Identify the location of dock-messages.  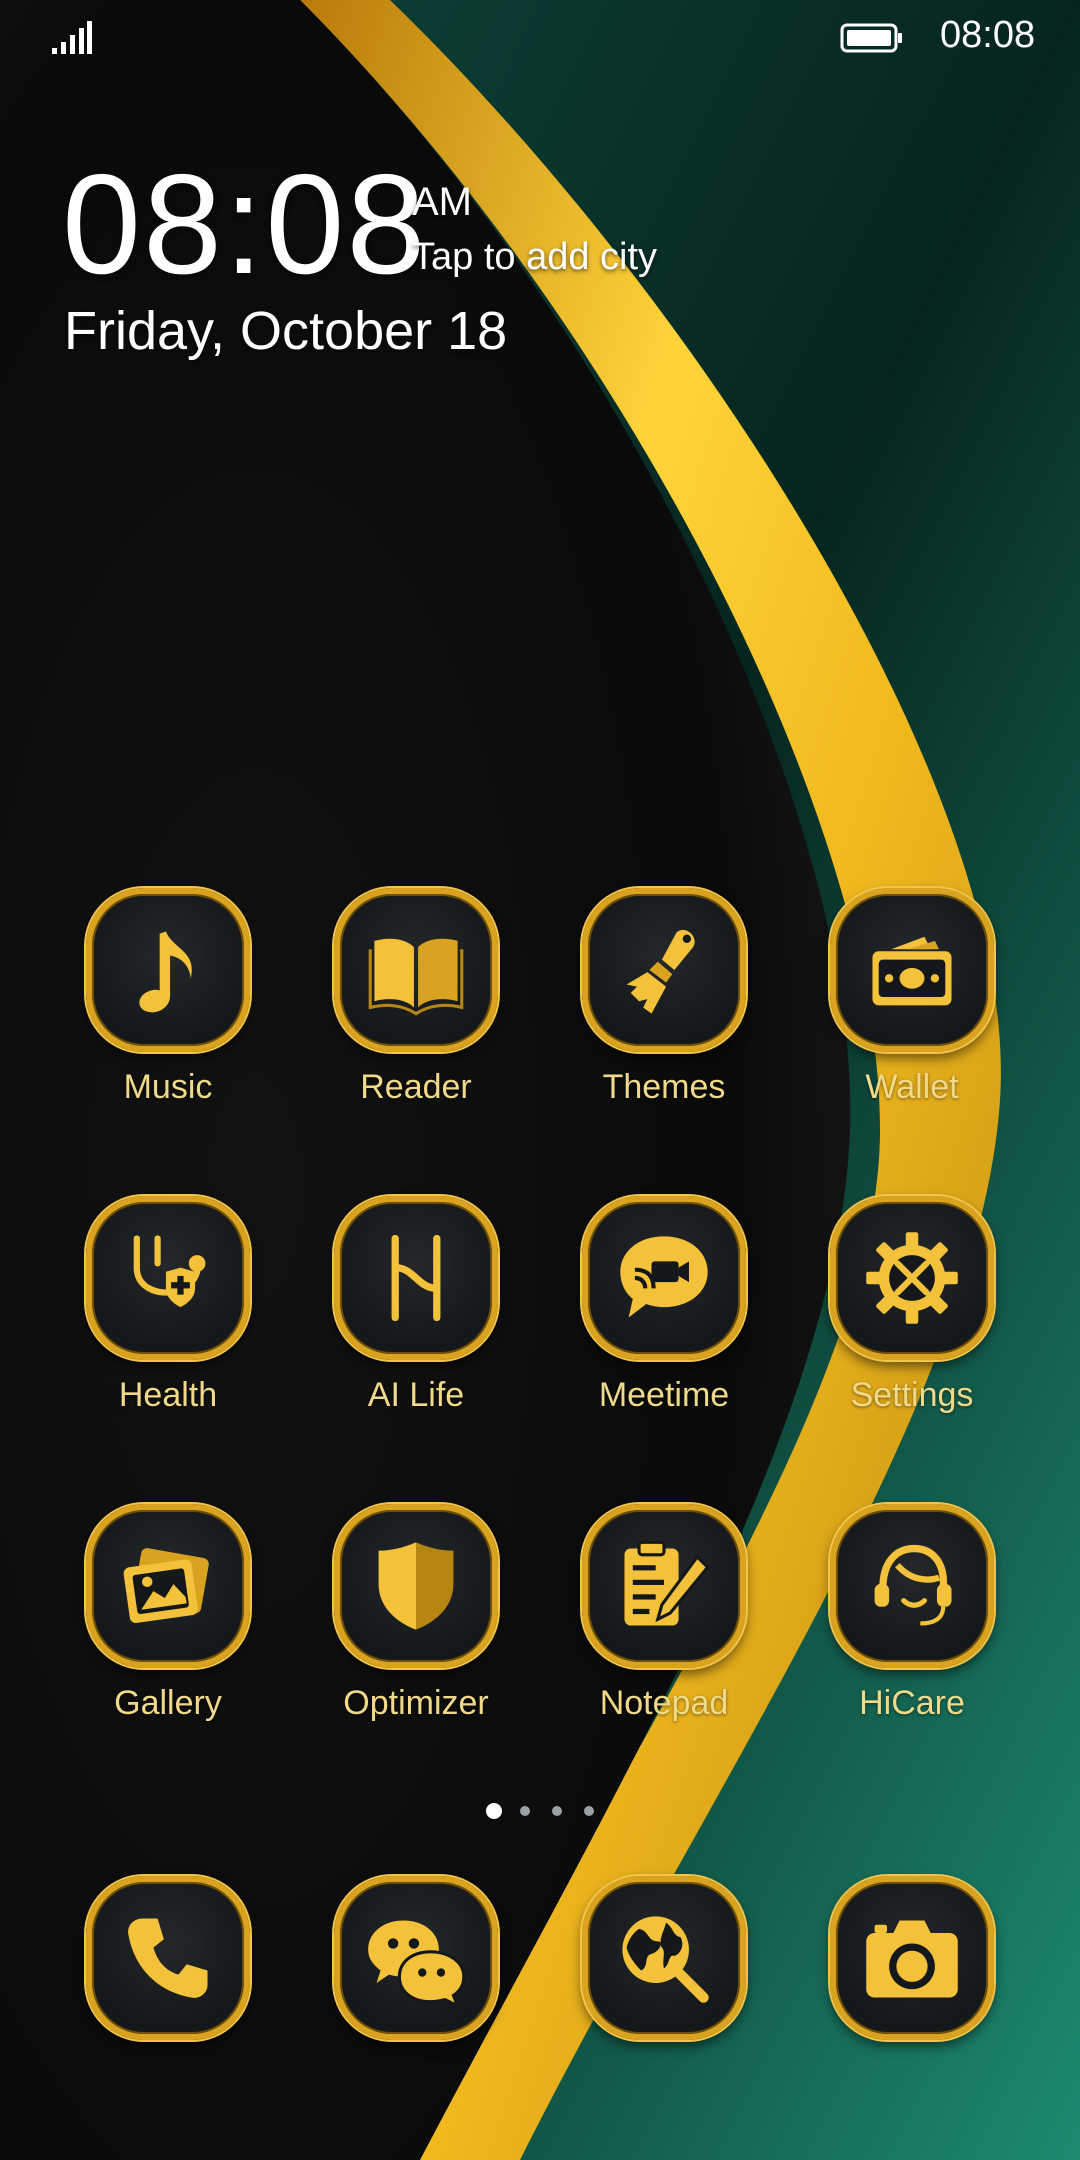
(416, 2006).